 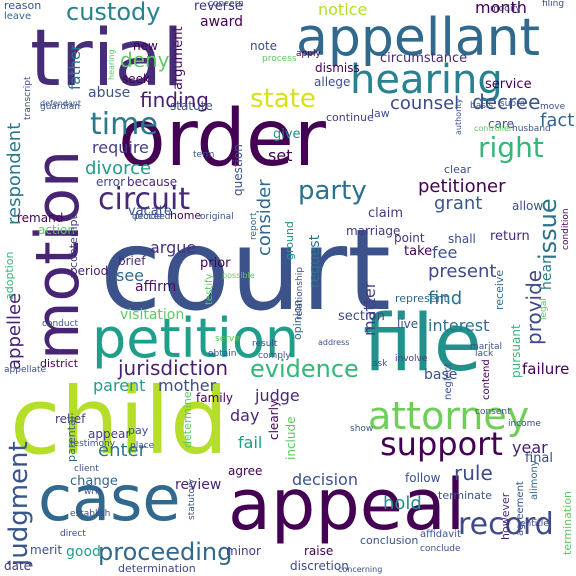 I want to click on word-conclusion: conclusion, so click(x=389, y=540).